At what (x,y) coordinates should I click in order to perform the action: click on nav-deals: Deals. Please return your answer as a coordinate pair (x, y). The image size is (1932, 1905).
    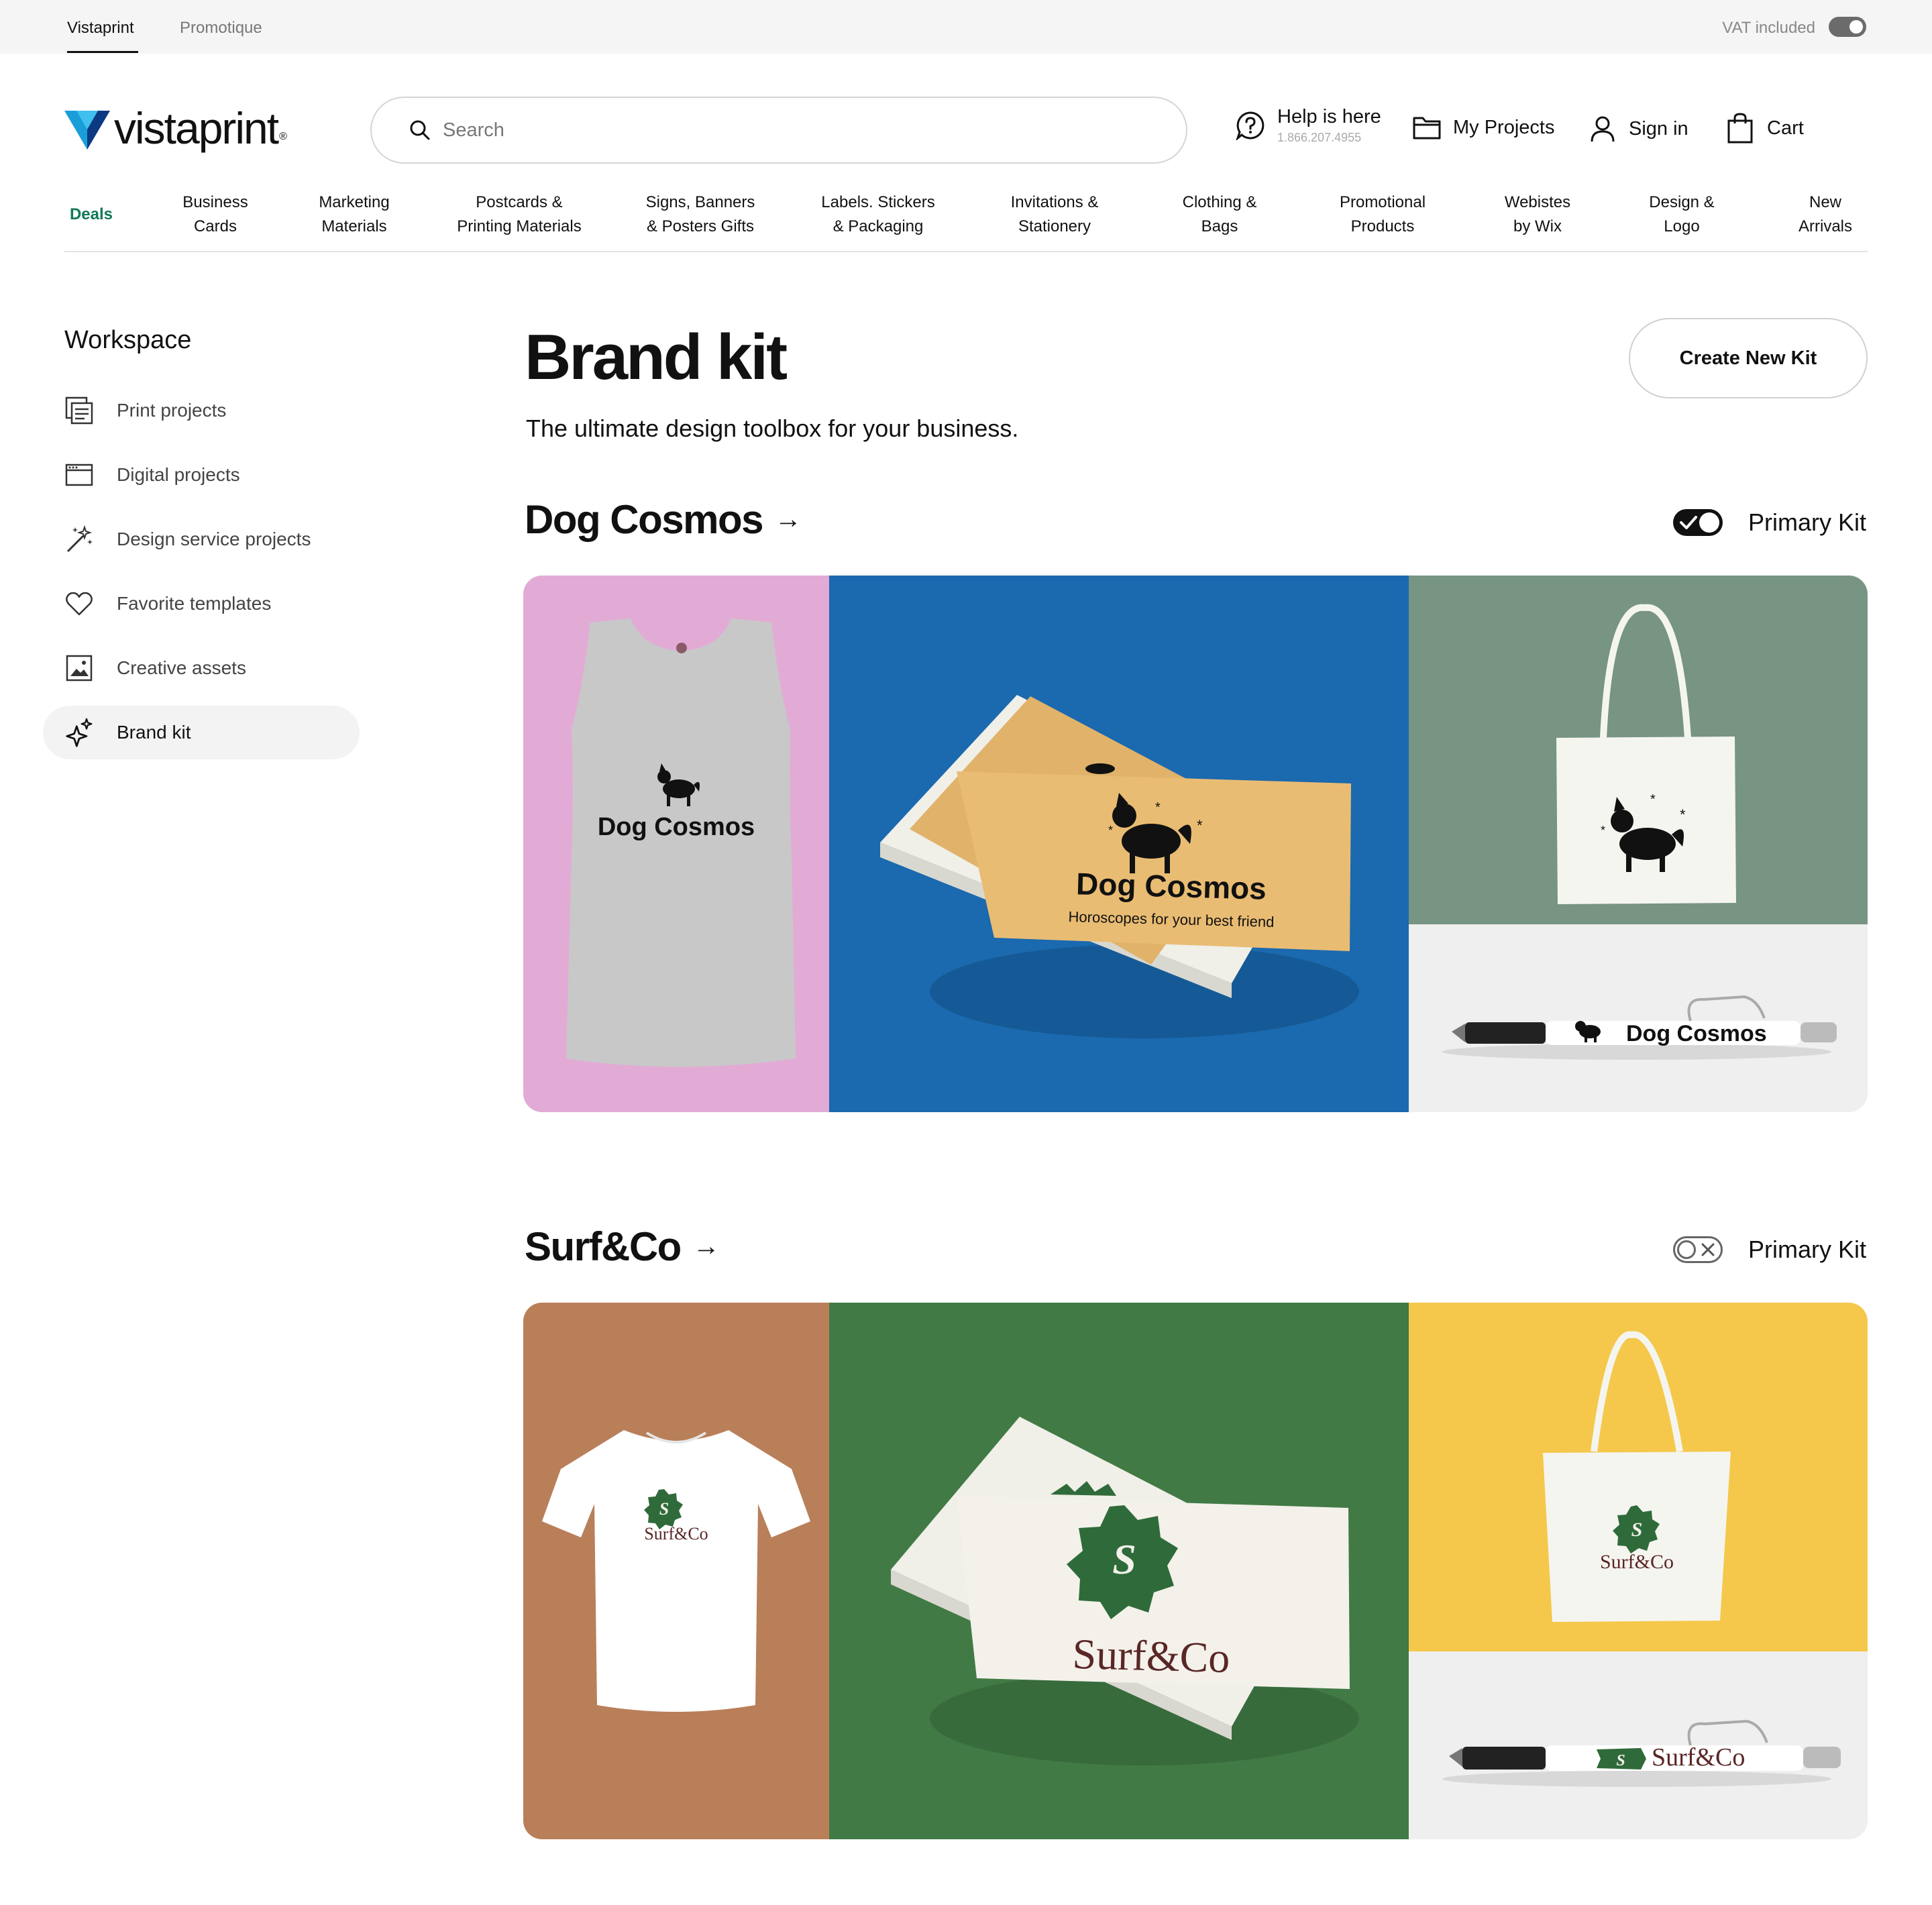
    Looking at the image, I should click on (91, 215).